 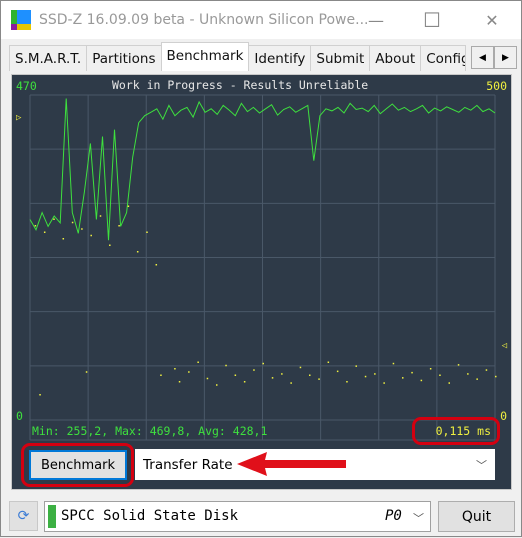 I want to click on drive-select: SPCC Solid State Disk P0 ﹀, so click(x=237, y=516).